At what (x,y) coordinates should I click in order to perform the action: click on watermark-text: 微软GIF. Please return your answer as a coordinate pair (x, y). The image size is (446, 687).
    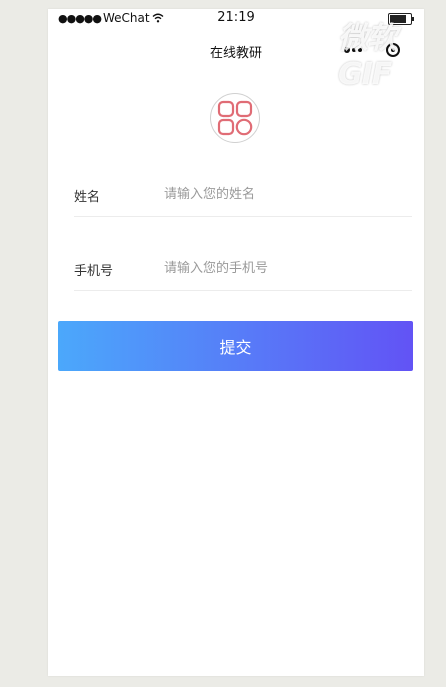
    Looking at the image, I should click on (367, 56).